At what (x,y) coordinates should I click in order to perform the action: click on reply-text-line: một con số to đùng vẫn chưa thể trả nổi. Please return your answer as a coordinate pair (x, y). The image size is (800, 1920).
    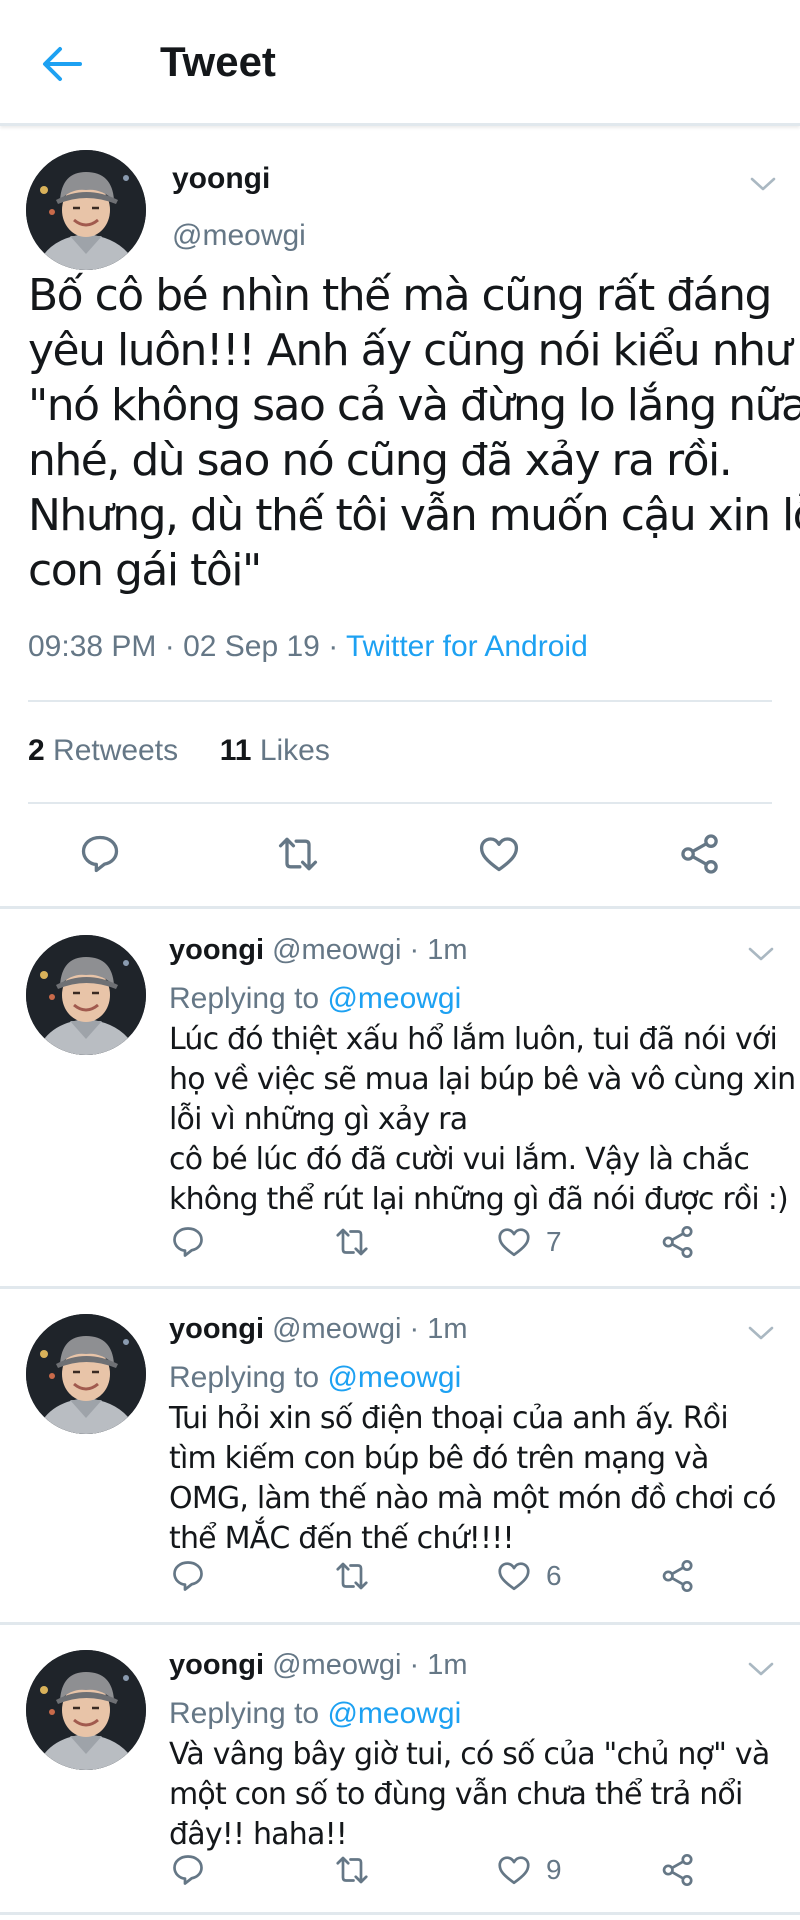
    Looking at the image, I should click on (456, 1794).